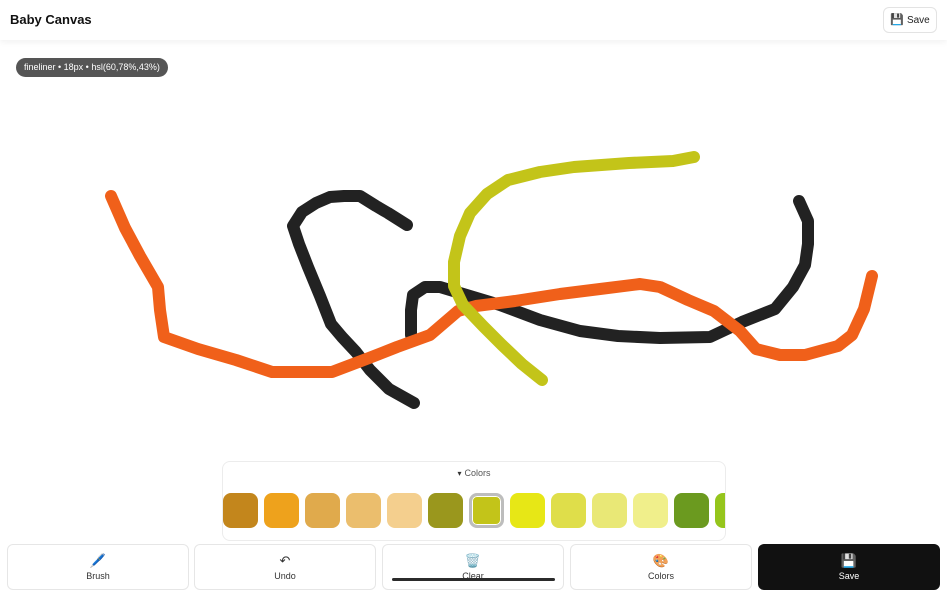  I want to click on brush-label: Brush, so click(98, 575).